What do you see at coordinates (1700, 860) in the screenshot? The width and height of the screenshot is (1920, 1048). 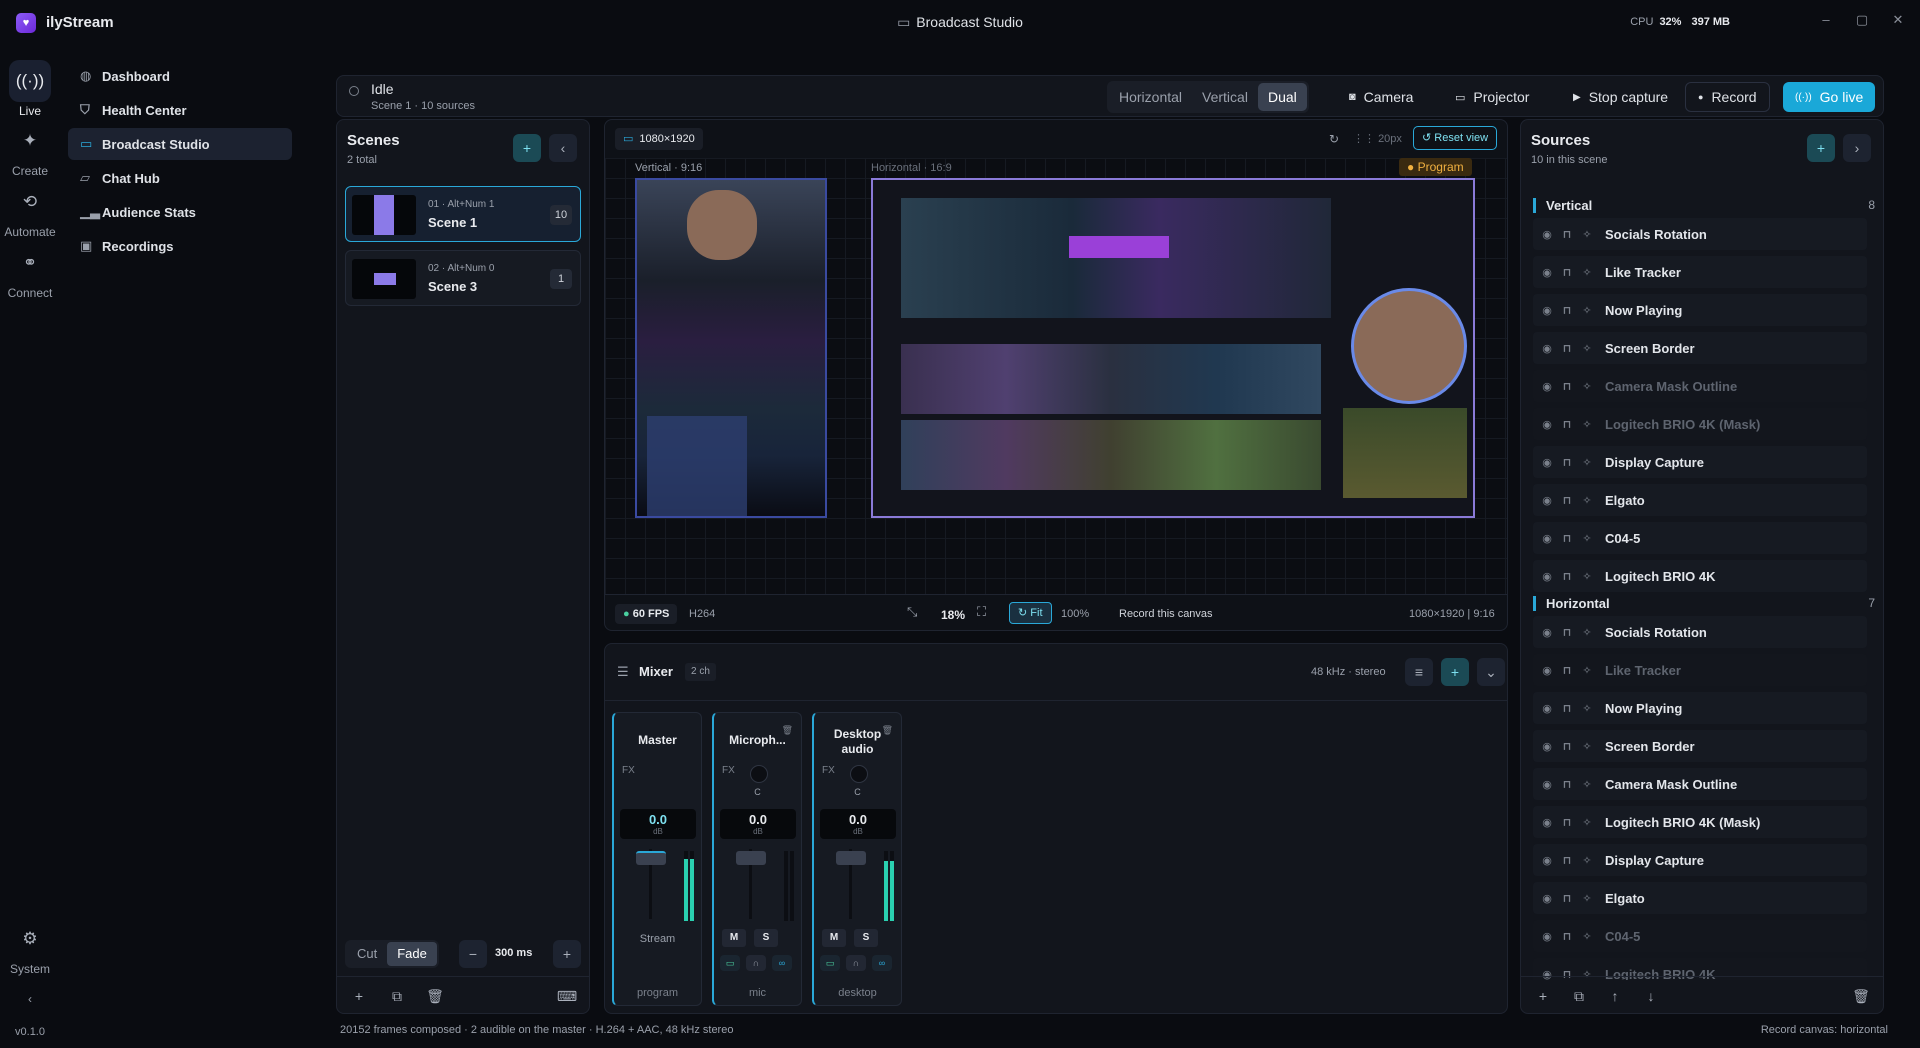 I see `source-row: ◉ ⊓ ✧ Display Capture` at bounding box center [1700, 860].